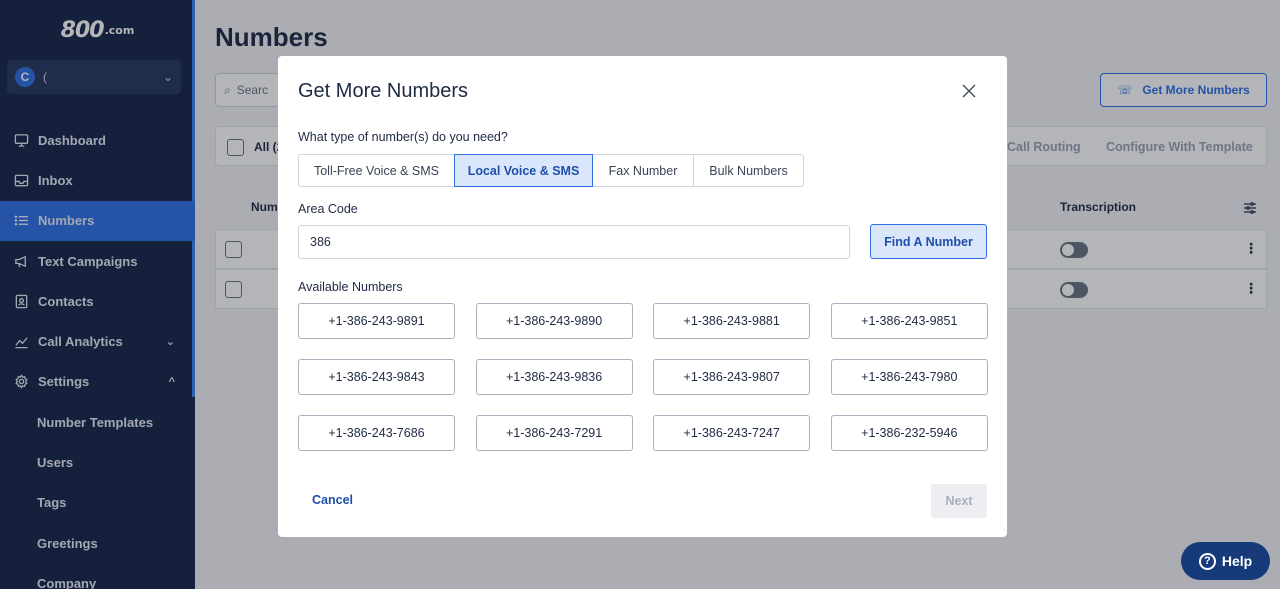 This screenshot has height=589, width=1280. I want to click on available-numbers-label: Available Numbers, so click(350, 287).